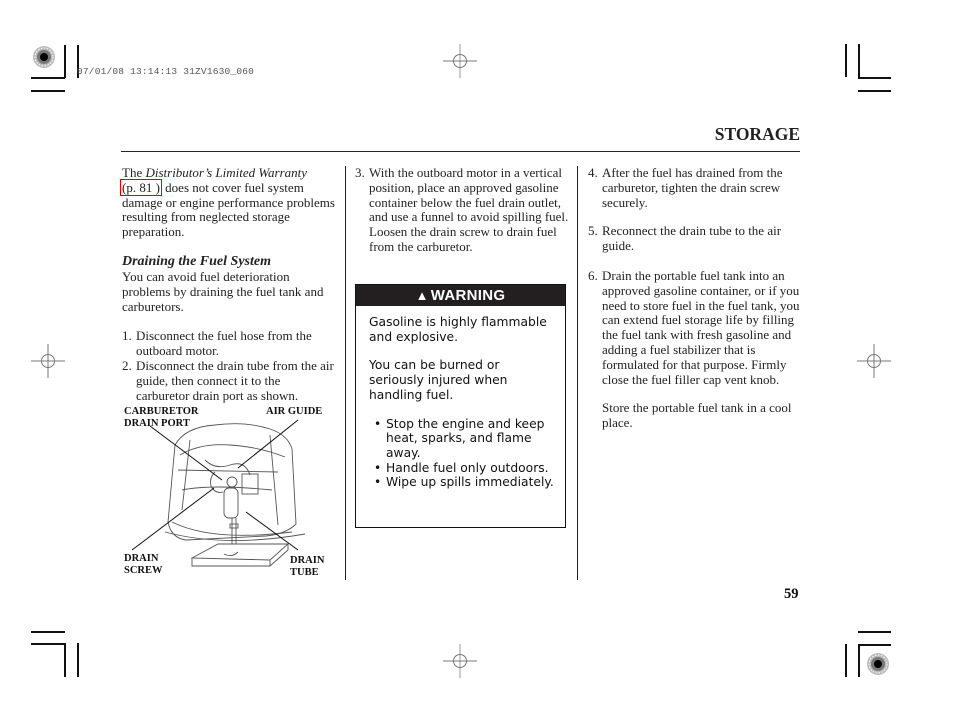 The height and width of the screenshot is (710, 954). What do you see at coordinates (463, 468) in the screenshot?
I see `warning-bullet: Handle fuel only outdoors.` at bounding box center [463, 468].